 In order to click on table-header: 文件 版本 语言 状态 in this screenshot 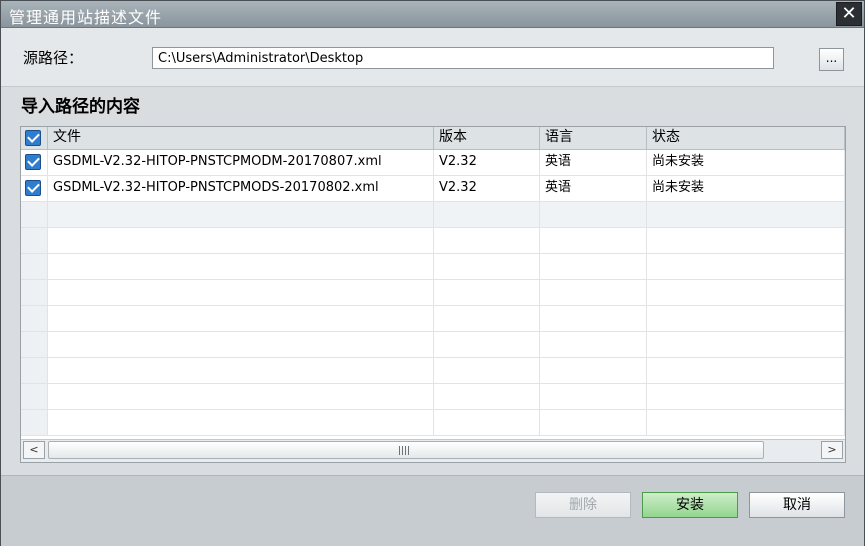, I will do `click(433, 138)`.